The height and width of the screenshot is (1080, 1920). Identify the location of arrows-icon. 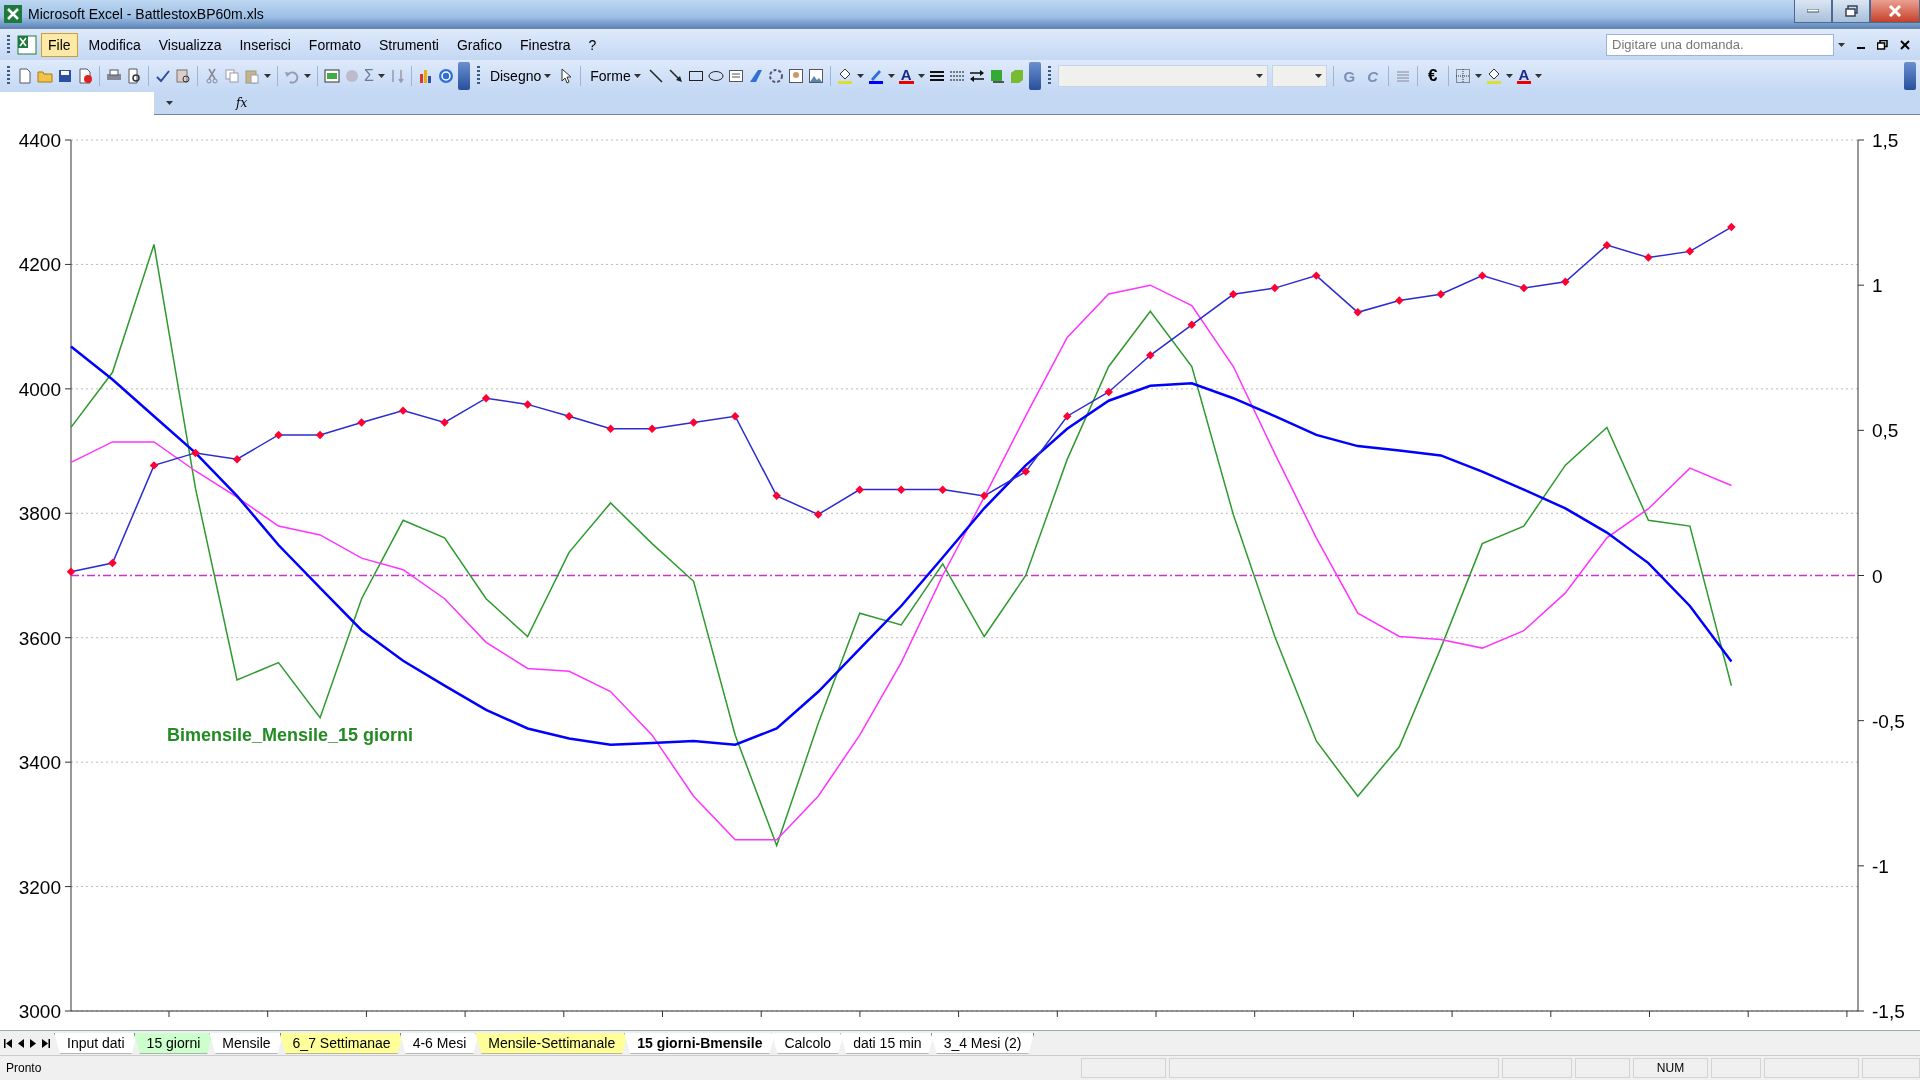
(976, 76).